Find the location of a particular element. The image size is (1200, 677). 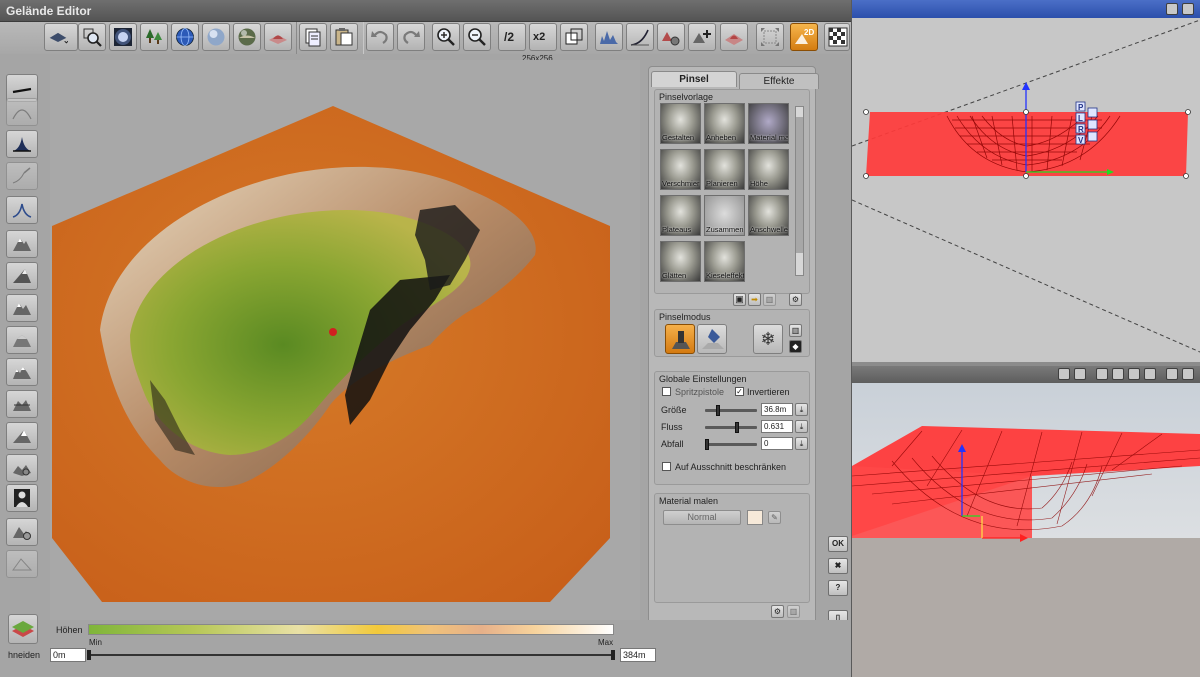

preset-hoehe: Höhe is located at coordinates (768, 169).